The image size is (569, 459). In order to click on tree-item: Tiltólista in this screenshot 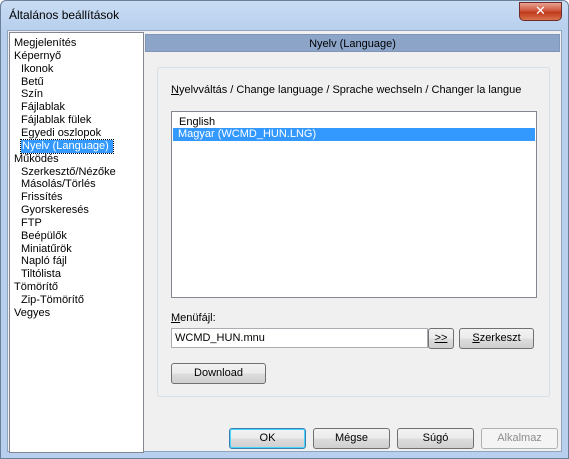, I will do `click(41, 274)`.